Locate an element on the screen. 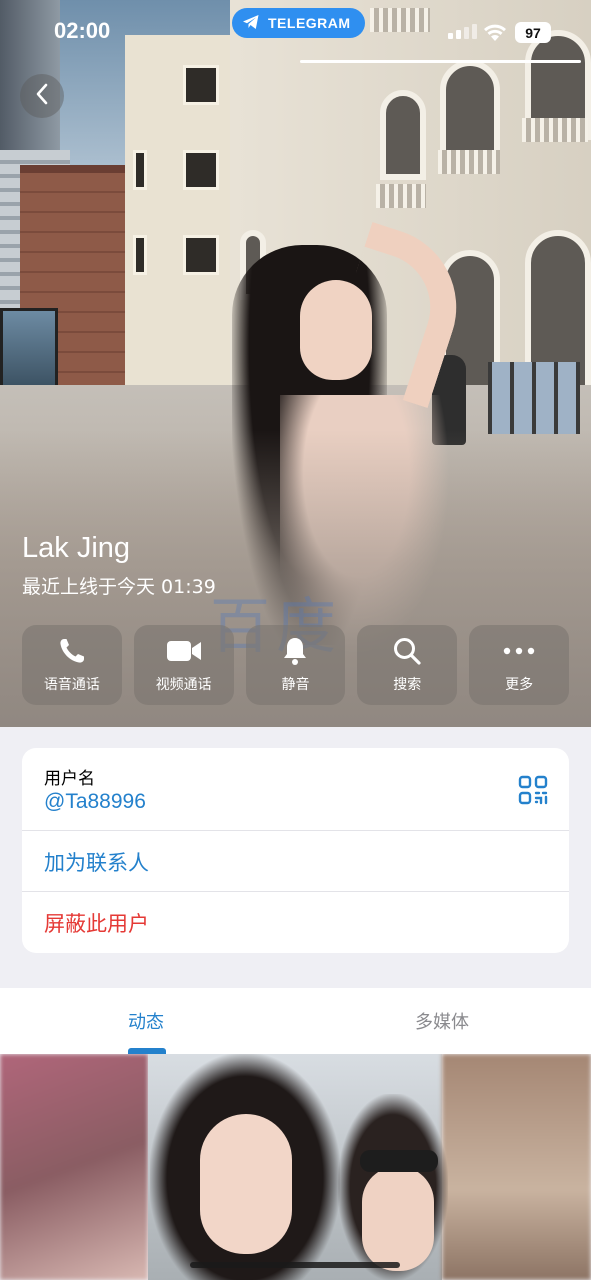 This screenshot has height=1280, width=591. story-progress-line is located at coordinates (440, 61).